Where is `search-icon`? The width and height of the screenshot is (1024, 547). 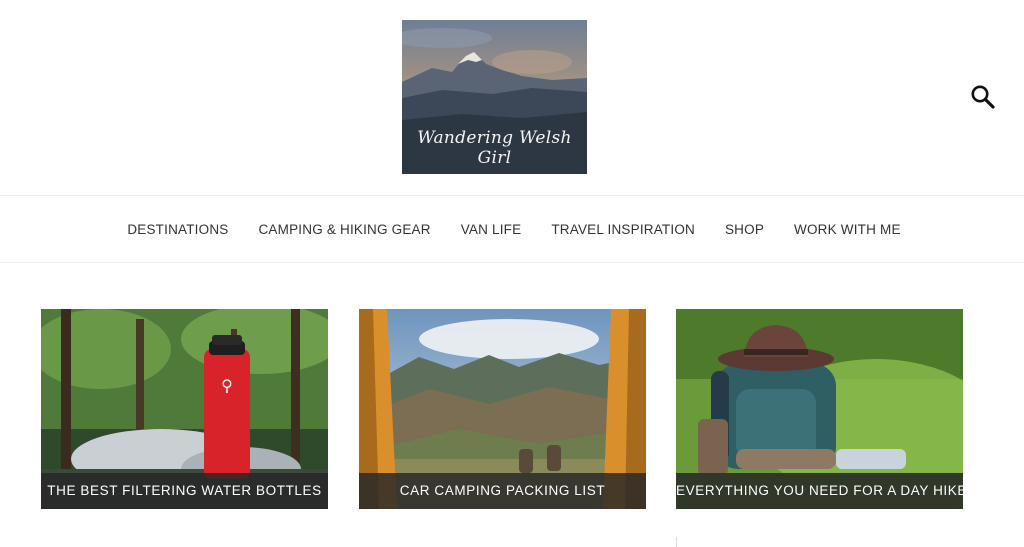 search-icon is located at coordinates (983, 97).